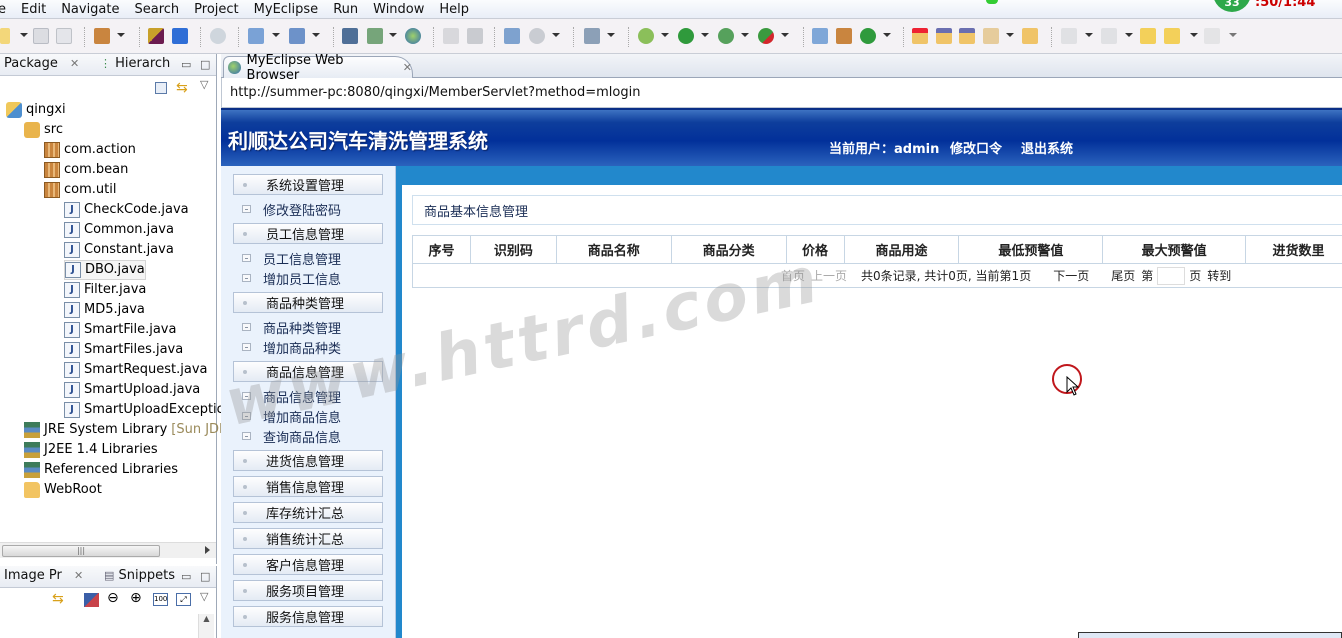  What do you see at coordinates (820, 36) in the screenshot?
I see `new-java-project-icon` at bounding box center [820, 36].